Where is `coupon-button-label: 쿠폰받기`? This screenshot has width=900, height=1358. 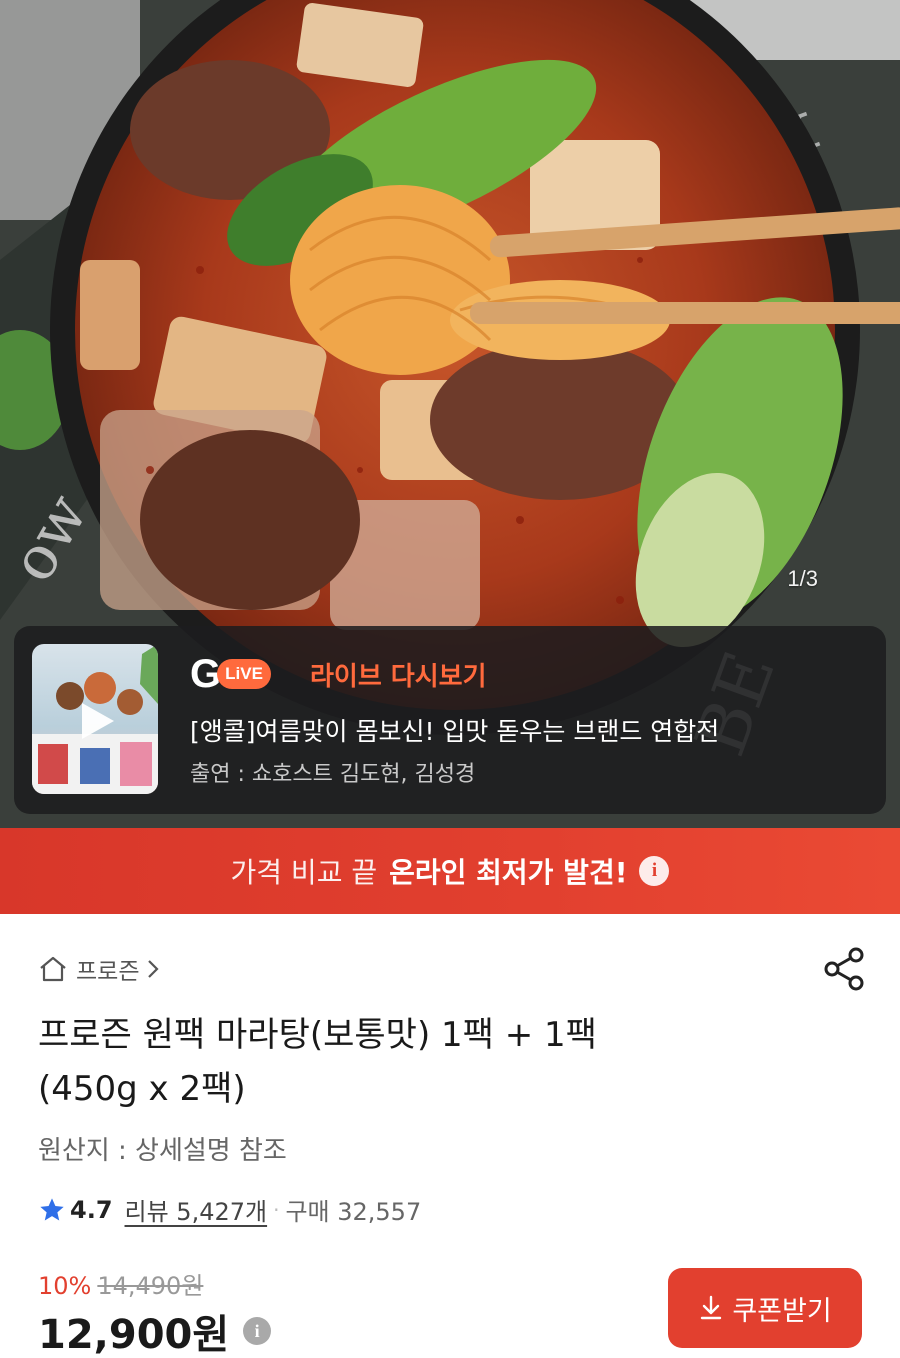 coupon-button-label: 쿠폰받기 is located at coordinates (782, 1311).